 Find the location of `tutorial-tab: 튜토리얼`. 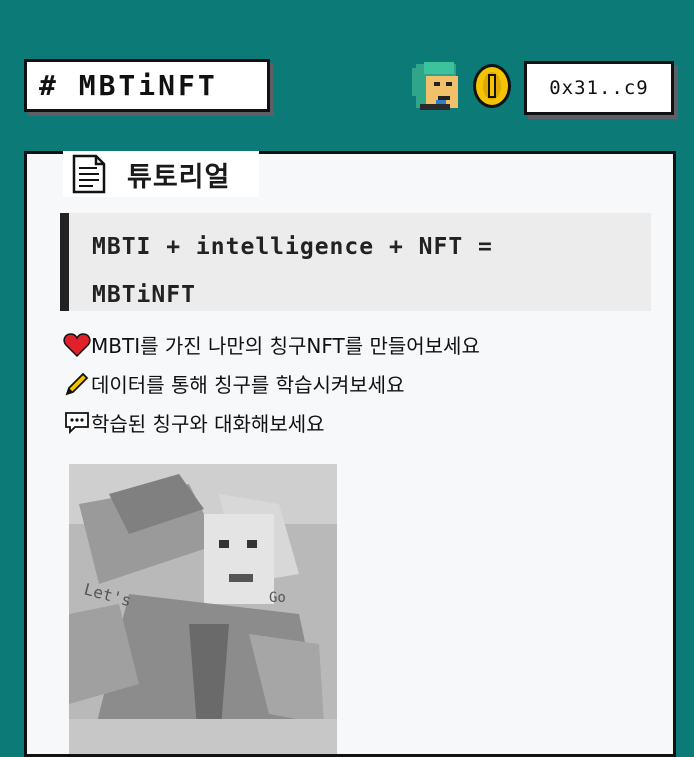

tutorial-tab: 튜토리얼 is located at coordinates (161, 174).